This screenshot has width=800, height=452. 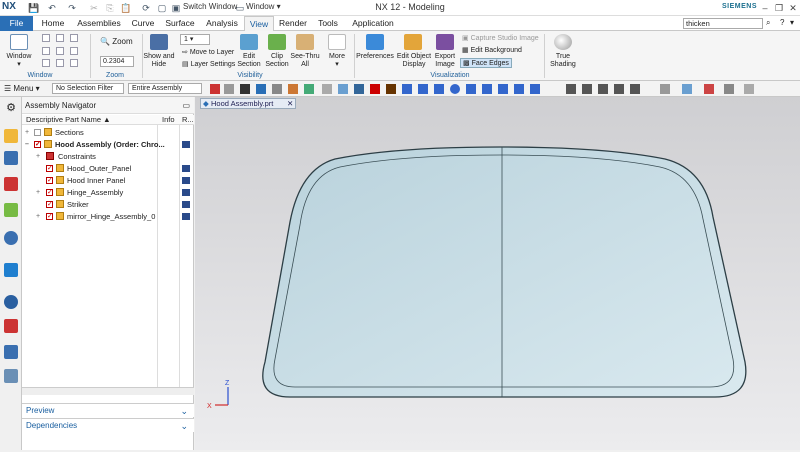 What do you see at coordinates (793, 8) in the screenshot?
I see `close-button: ✕` at bounding box center [793, 8].